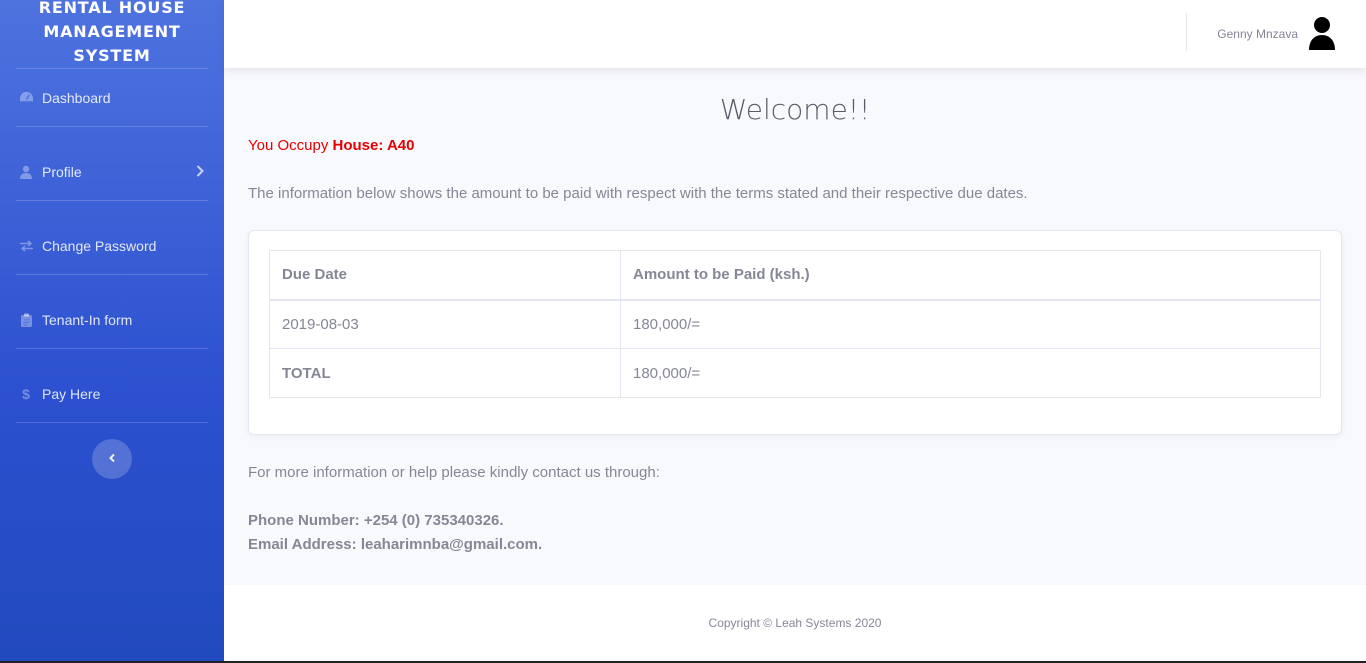 The width and height of the screenshot is (1366, 663). I want to click on sidebar-item-change-password: Change Password, so click(112, 245).